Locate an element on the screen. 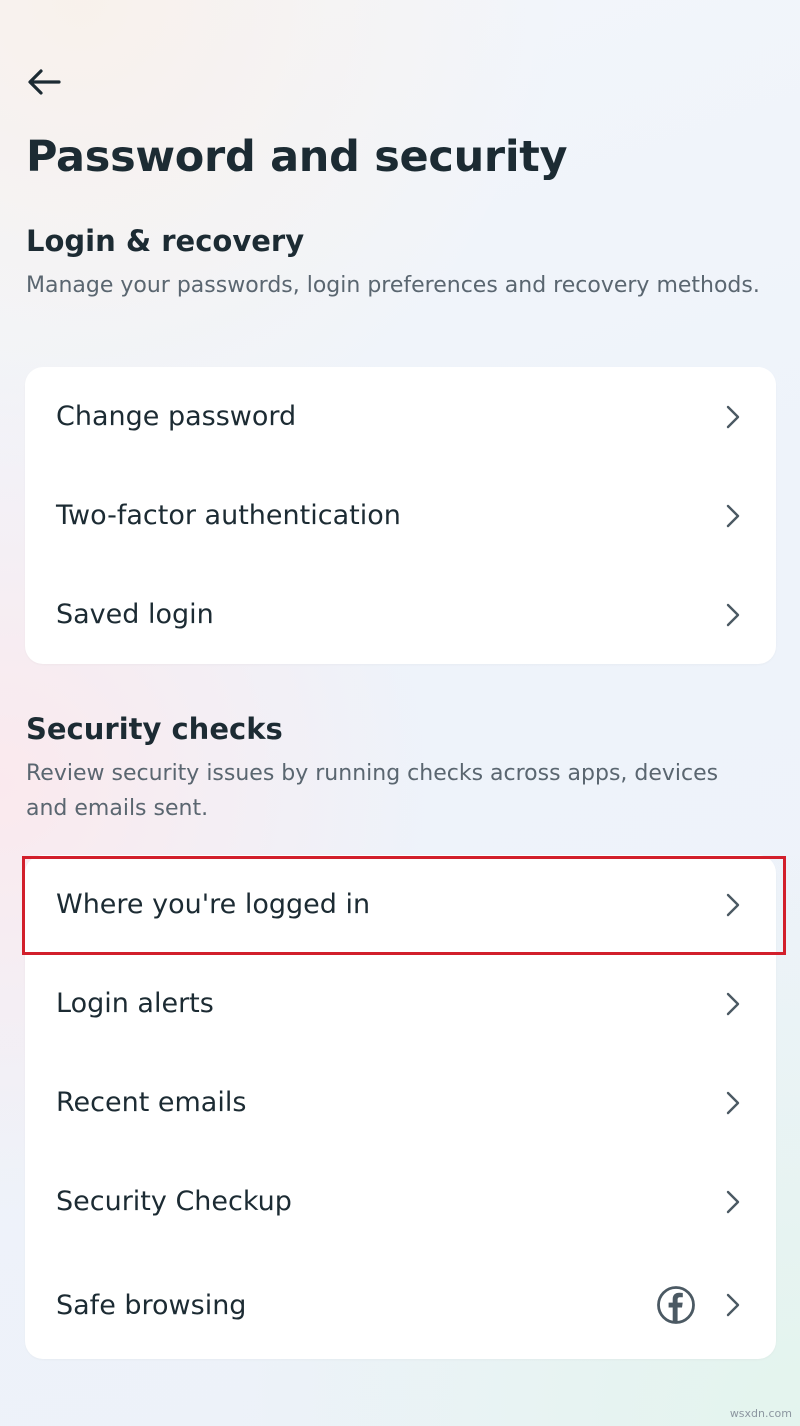 The image size is (800, 1426). two-factor-authentication-item: Two-factor authentication is located at coordinates (400, 515).